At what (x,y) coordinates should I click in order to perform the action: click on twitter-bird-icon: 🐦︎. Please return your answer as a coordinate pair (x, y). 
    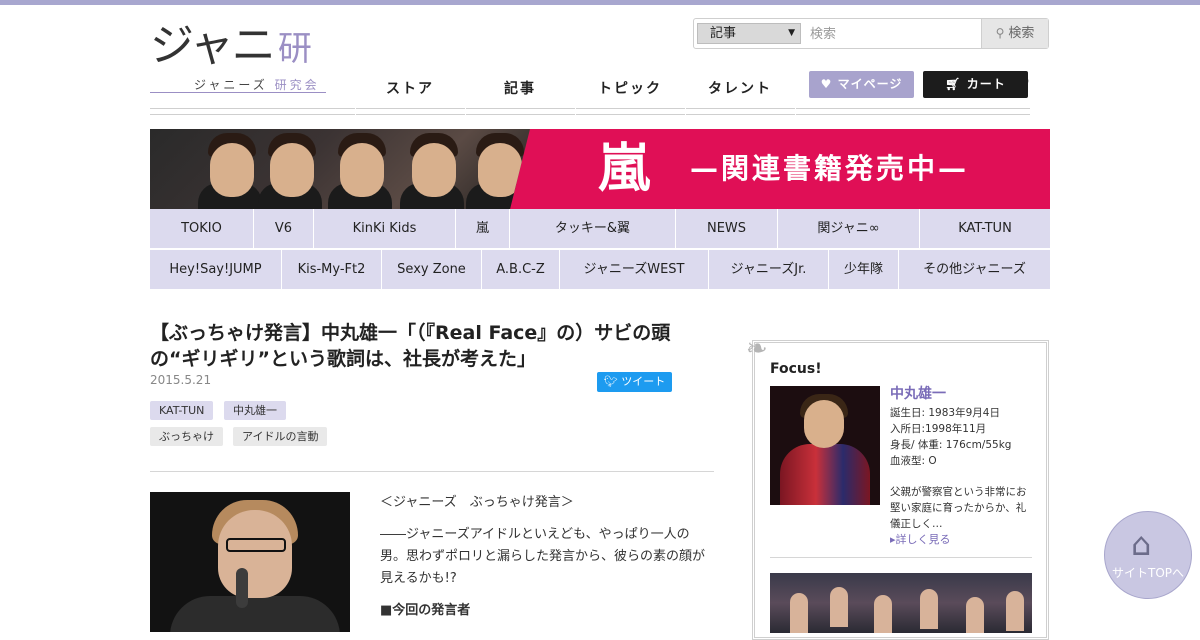
    Looking at the image, I should click on (610, 381).